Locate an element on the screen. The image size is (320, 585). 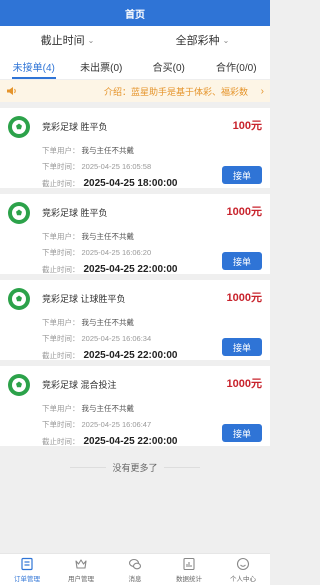
tabbar-item-messages: 消息 is located at coordinates (135, 569).